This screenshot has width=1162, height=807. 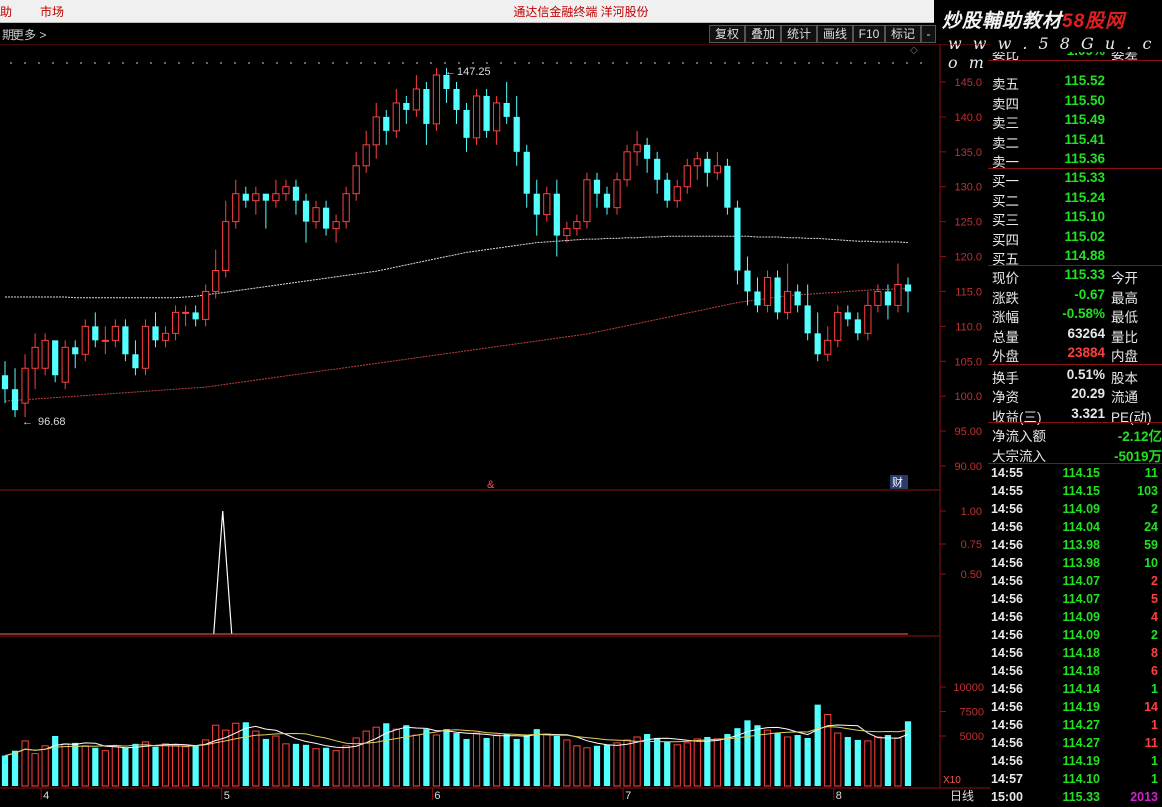 I want to click on bid-row-4: 买四 115.02, so click(x=1075, y=238).